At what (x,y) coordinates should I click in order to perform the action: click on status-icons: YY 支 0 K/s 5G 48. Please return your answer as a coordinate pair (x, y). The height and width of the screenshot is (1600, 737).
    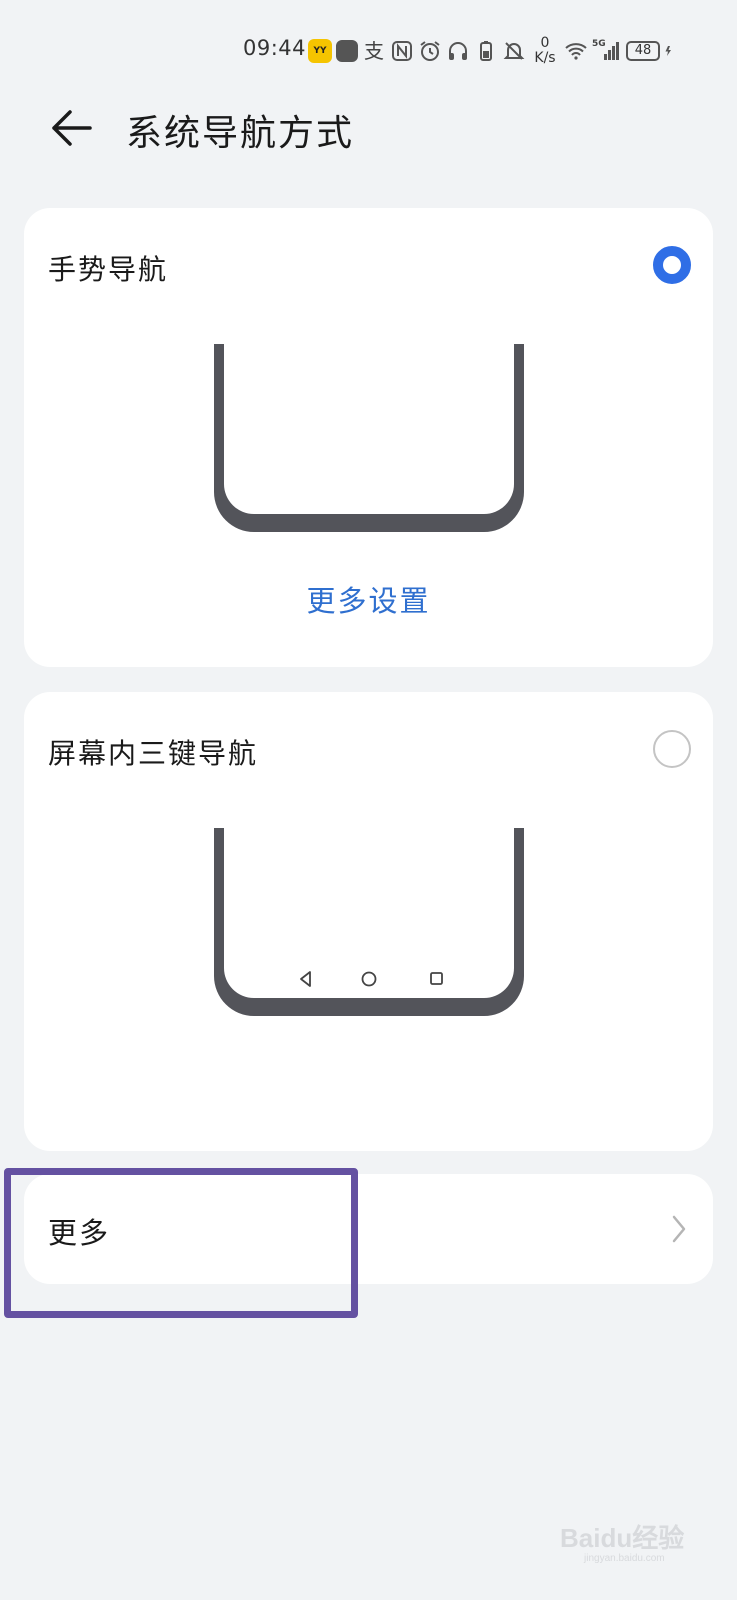
    Looking at the image, I should click on (492, 51).